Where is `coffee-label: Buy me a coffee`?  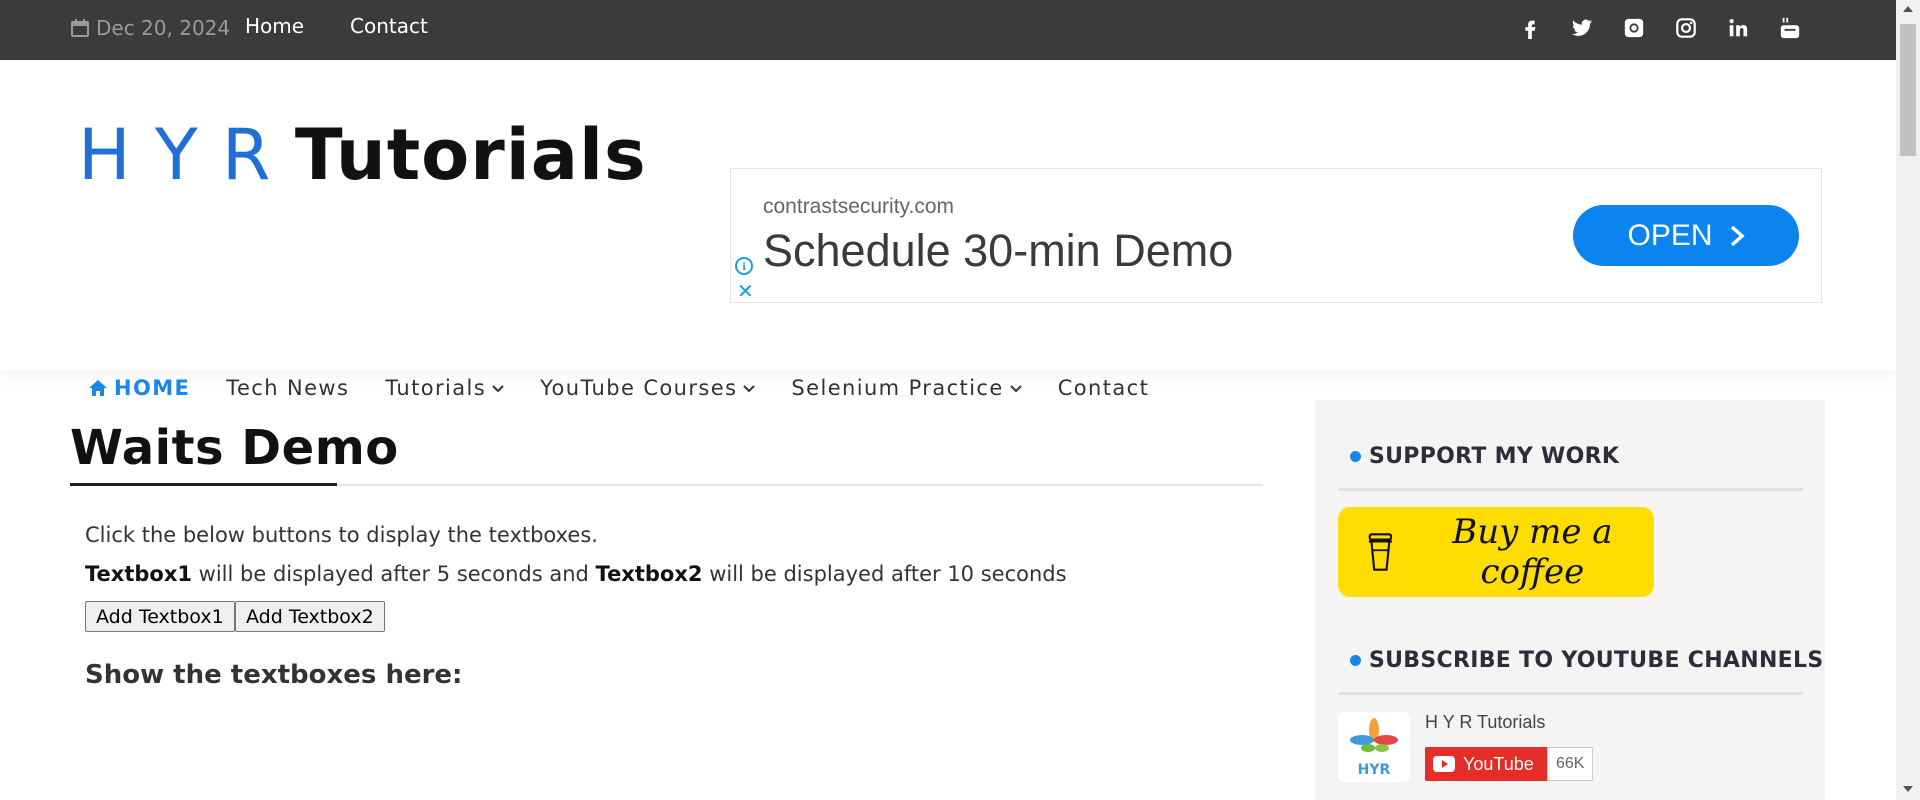 coffee-label: Buy me a coffee is located at coordinates (1532, 552).